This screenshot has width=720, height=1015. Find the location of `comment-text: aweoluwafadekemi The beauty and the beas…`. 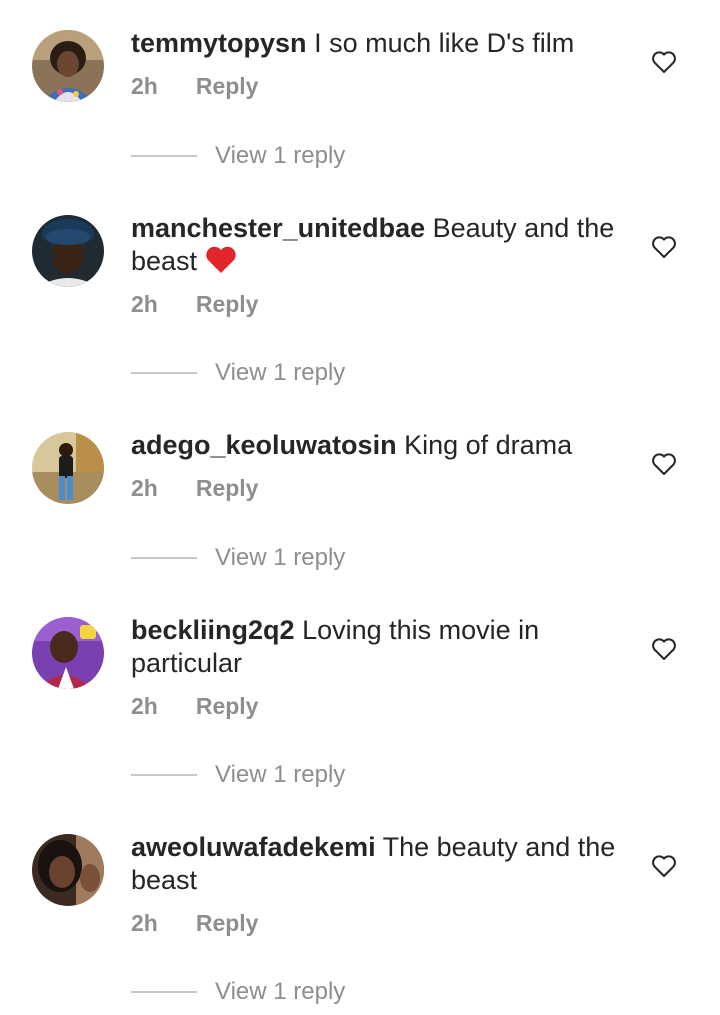

comment-text: aweoluwafadekemi The beauty and the beas… is located at coordinates (381, 864).